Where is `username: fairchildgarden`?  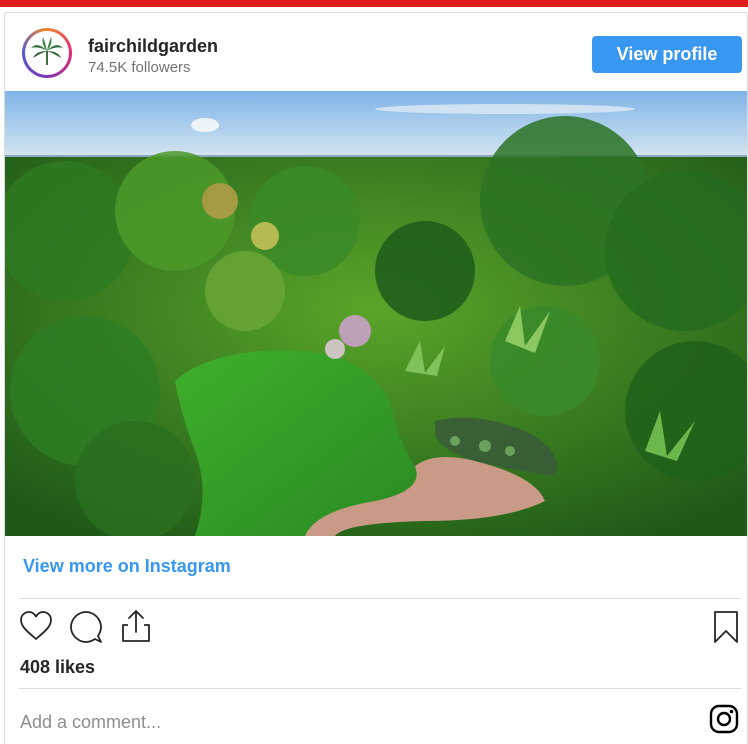 username: fairchildgarden is located at coordinates (153, 46).